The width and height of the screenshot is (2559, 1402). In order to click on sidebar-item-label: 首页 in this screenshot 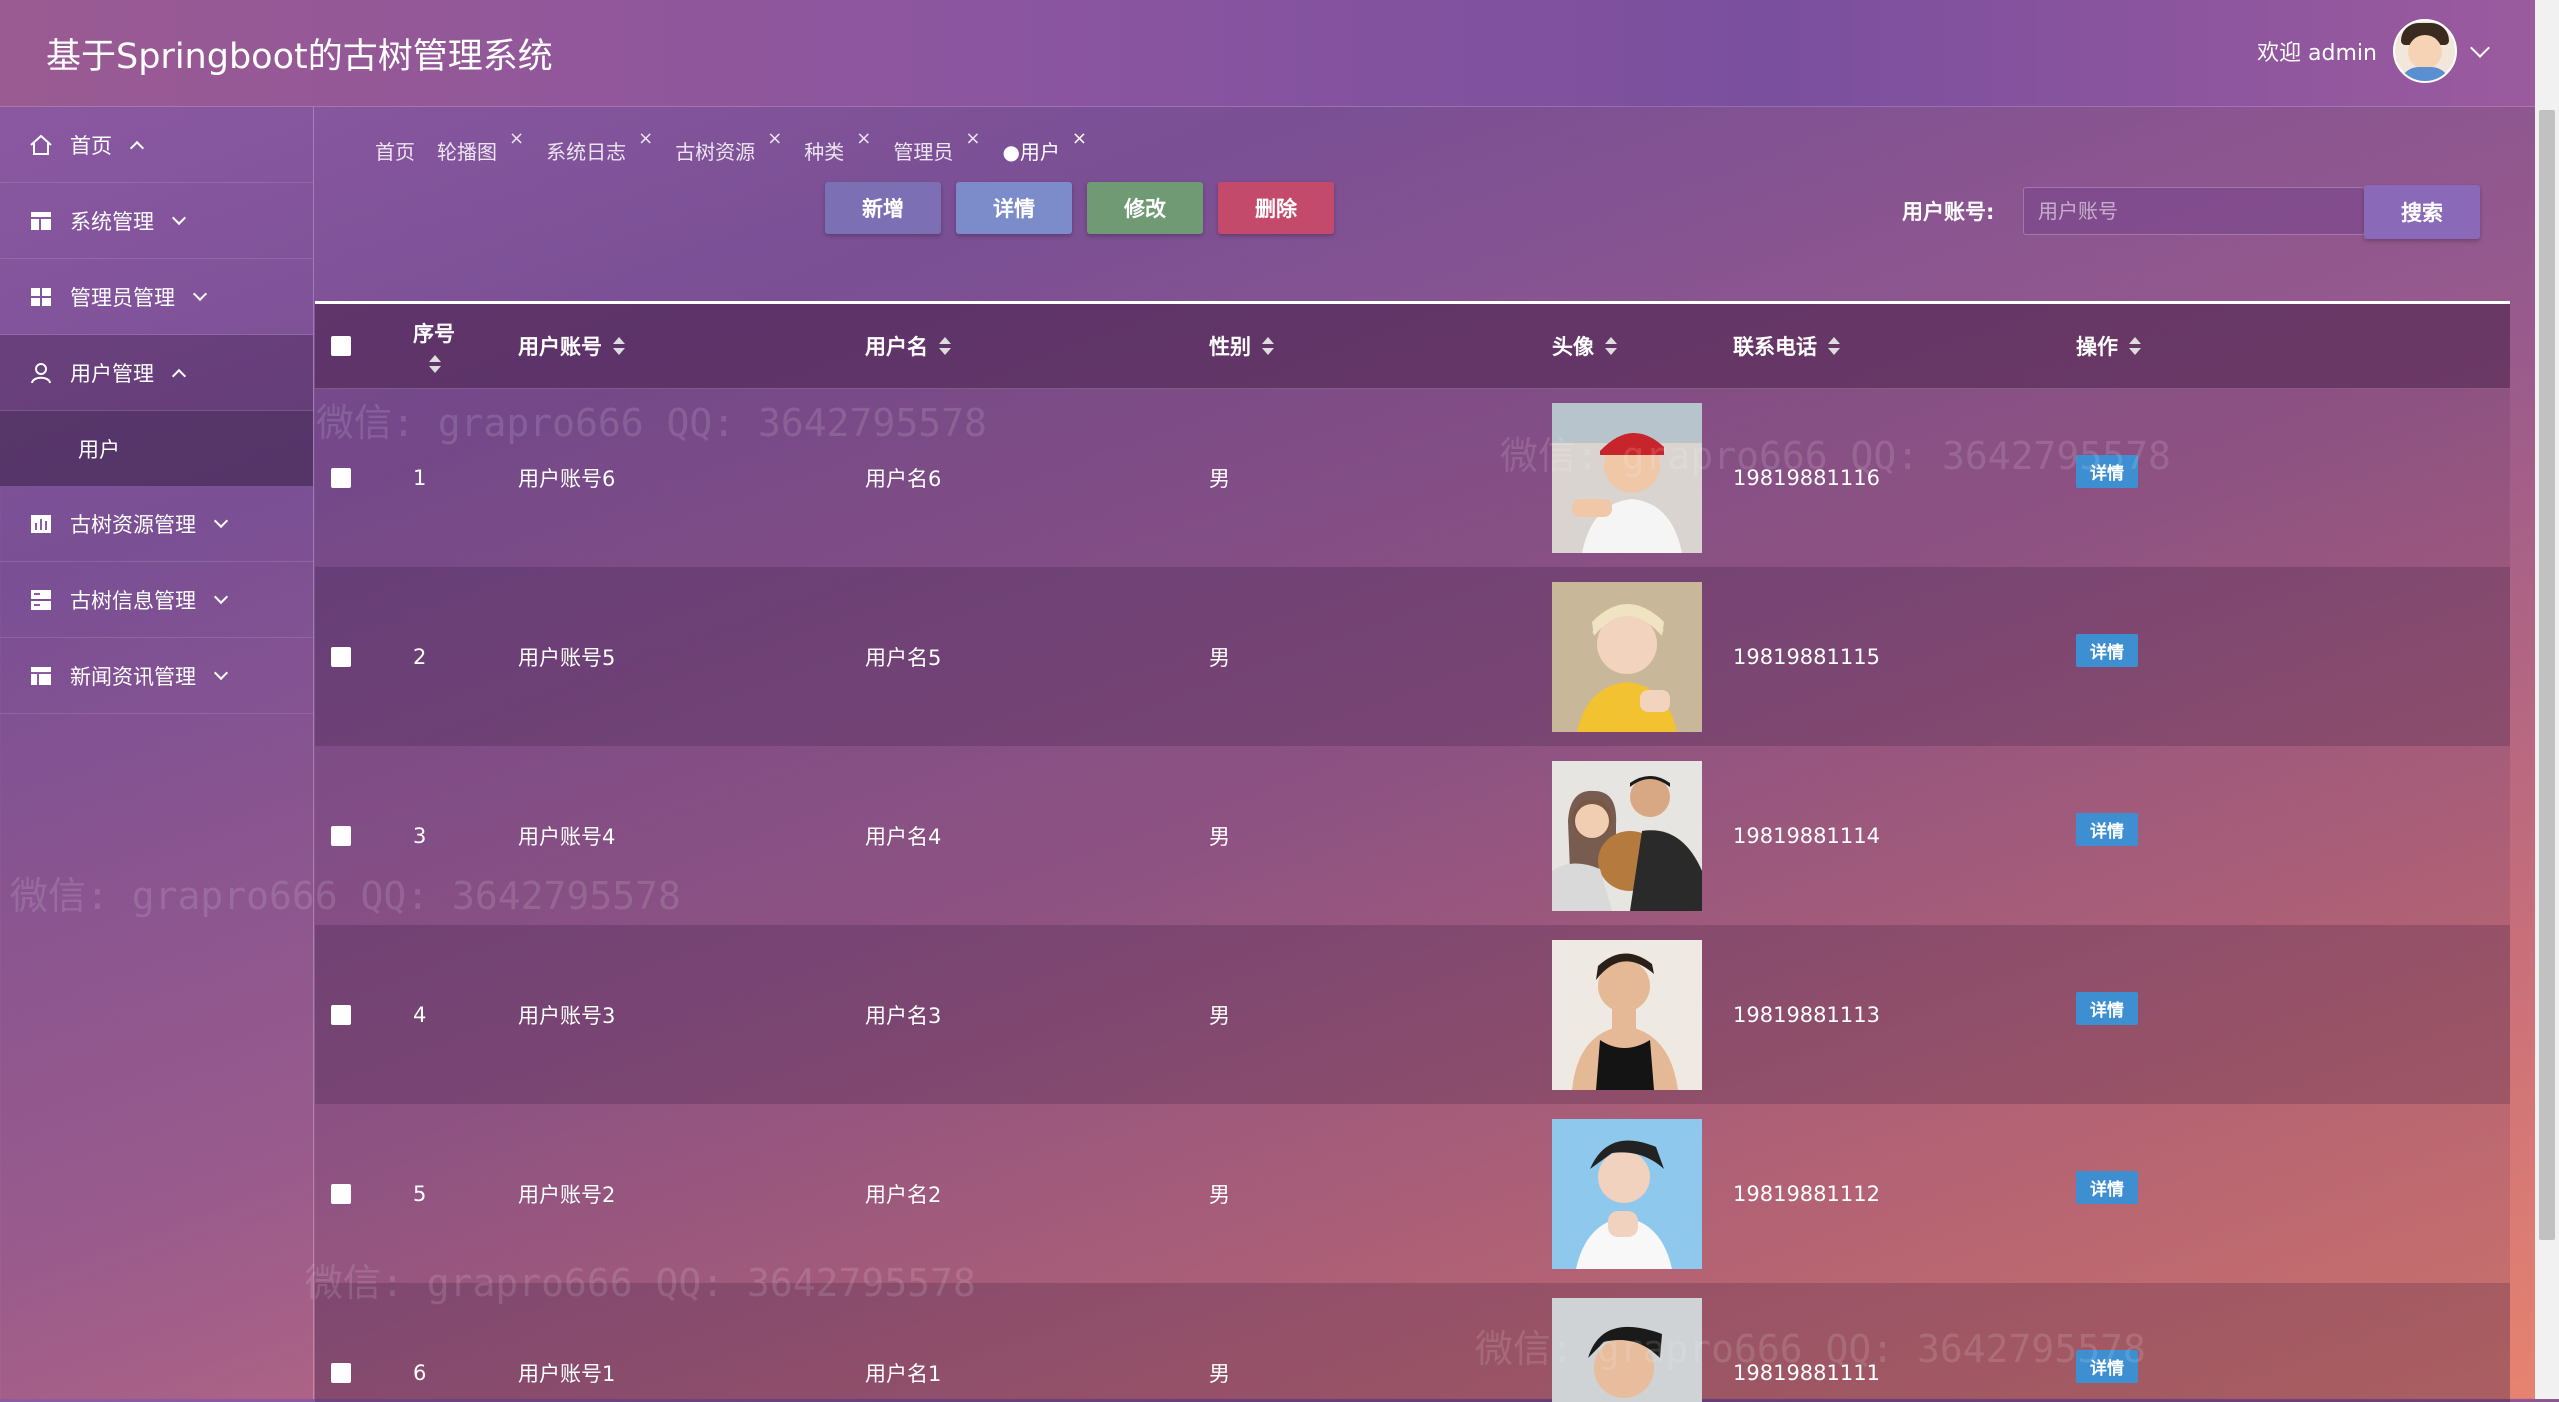, I will do `click(91, 145)`.